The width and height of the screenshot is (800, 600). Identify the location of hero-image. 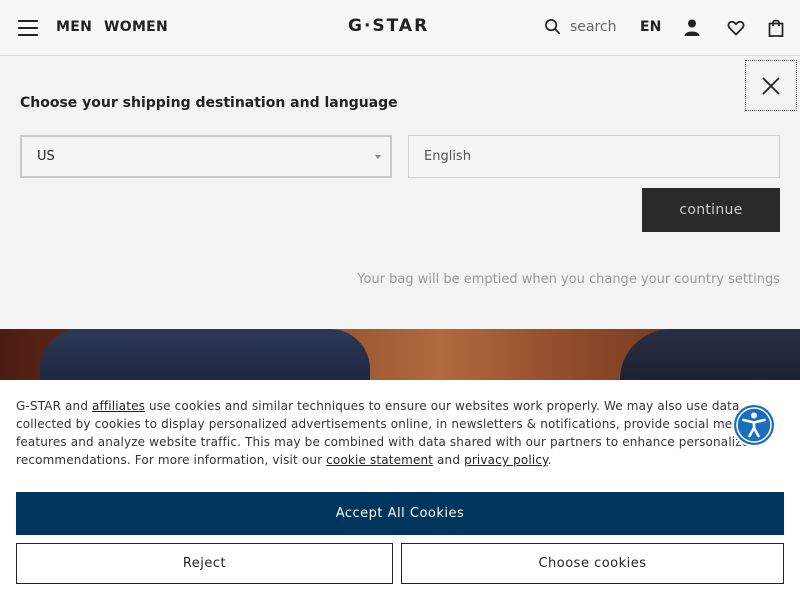
(400, 354).